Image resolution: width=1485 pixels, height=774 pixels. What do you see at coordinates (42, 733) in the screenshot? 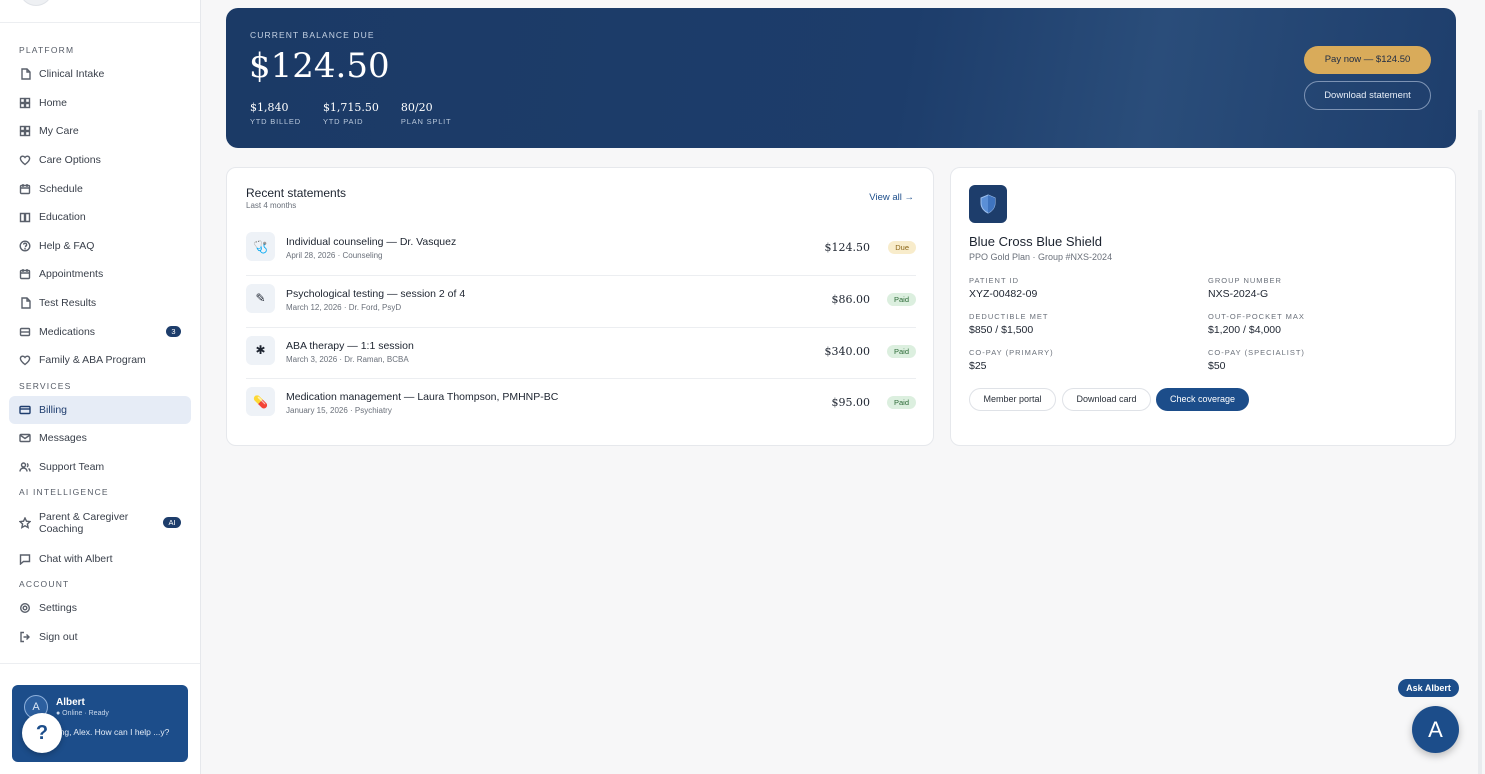
I see `help-button: ?` at bounding box center [42, 733].